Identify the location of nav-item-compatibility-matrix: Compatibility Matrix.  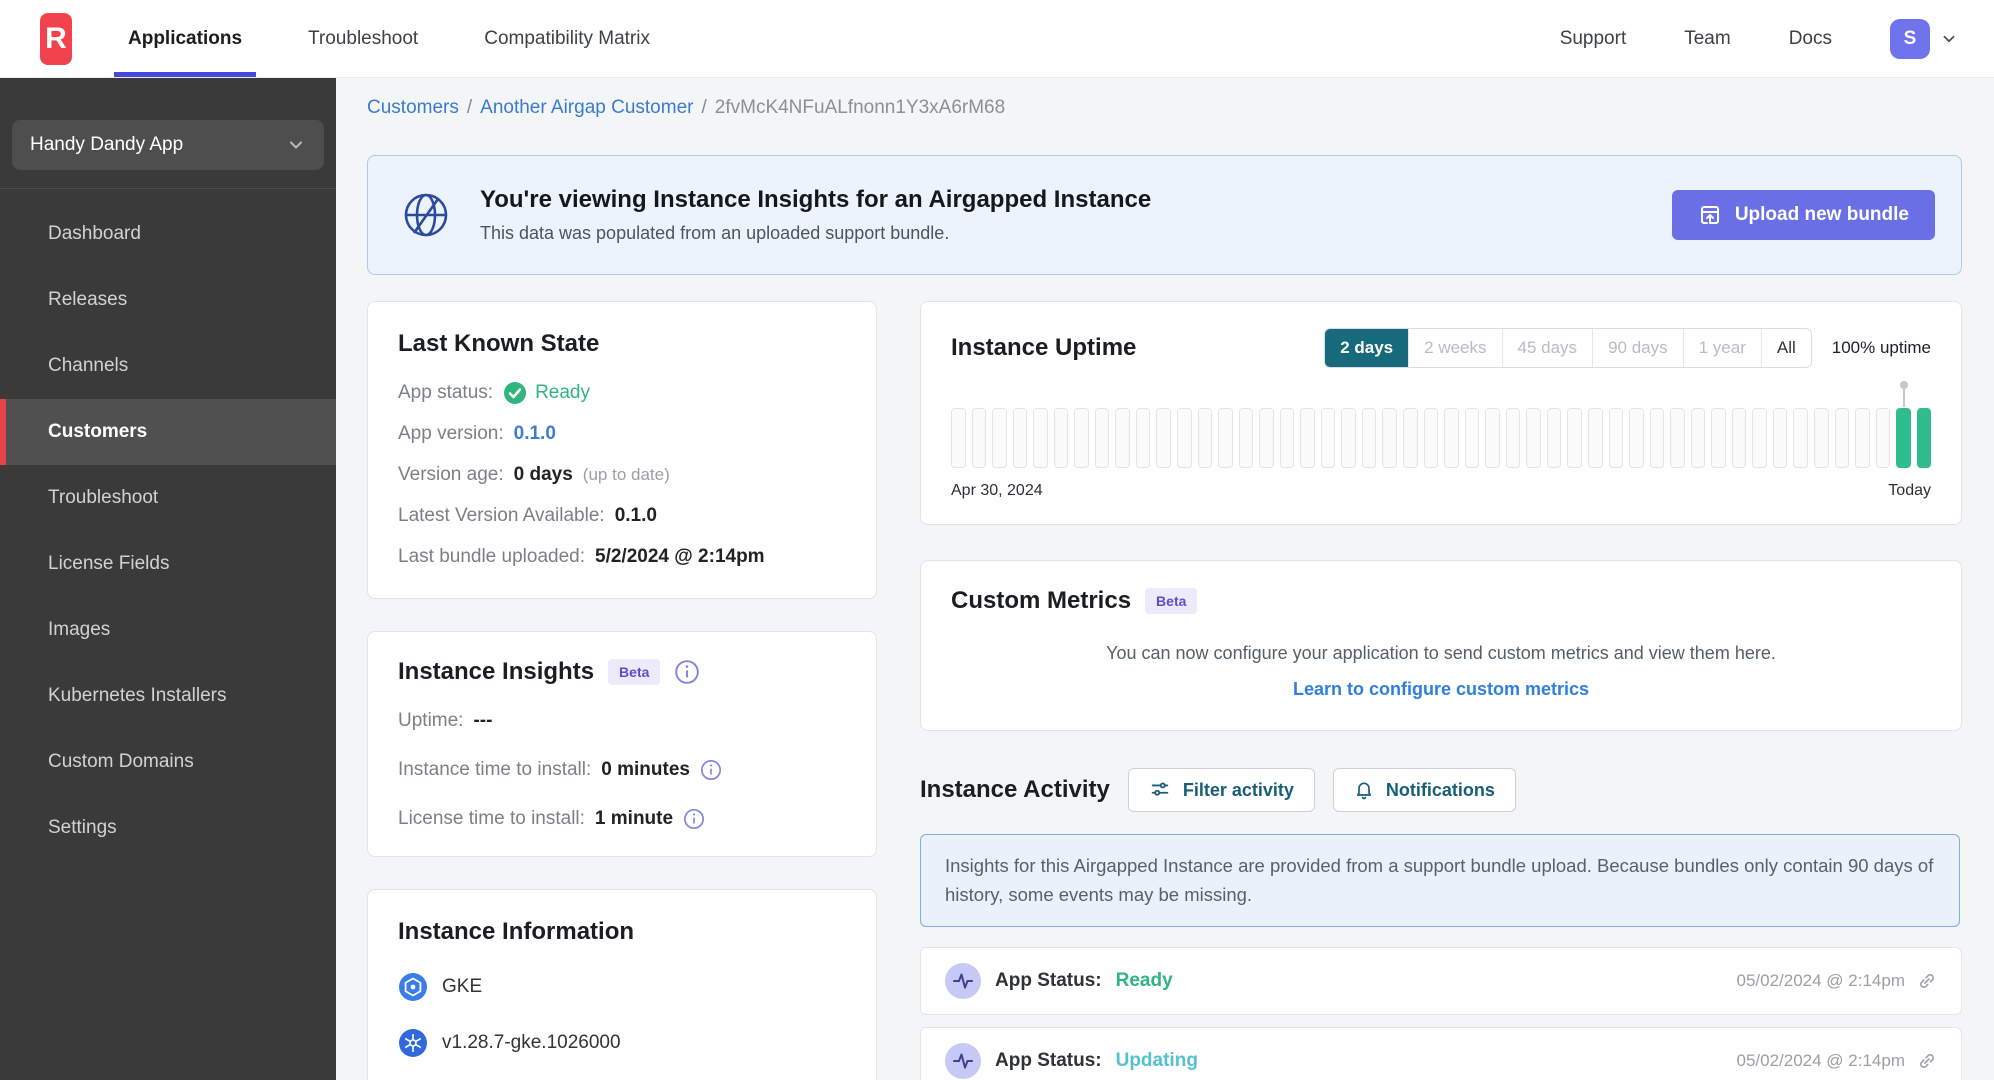
(567, 38).